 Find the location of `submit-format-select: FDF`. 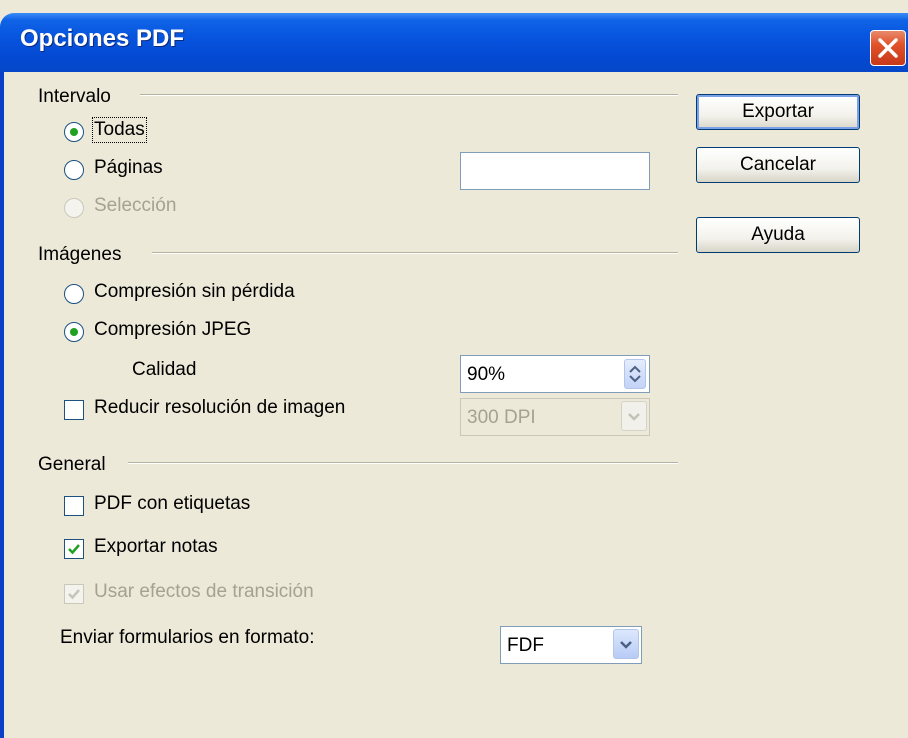

submit-format-select: FDF is located at coordinates (571, 645).